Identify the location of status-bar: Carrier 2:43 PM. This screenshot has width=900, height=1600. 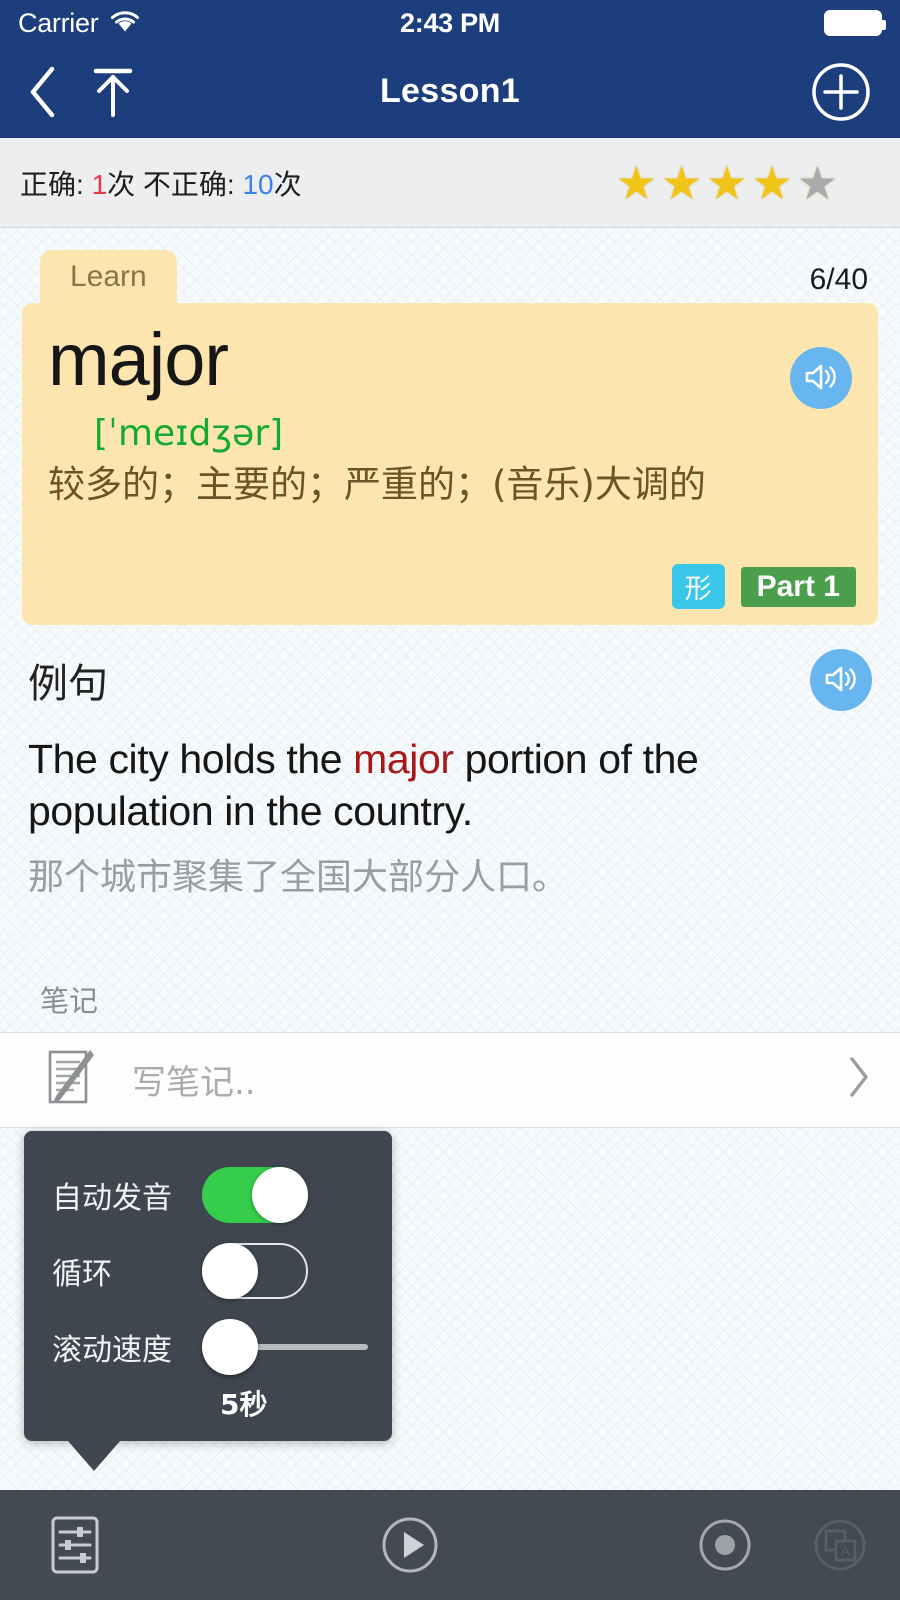
(450, 23).